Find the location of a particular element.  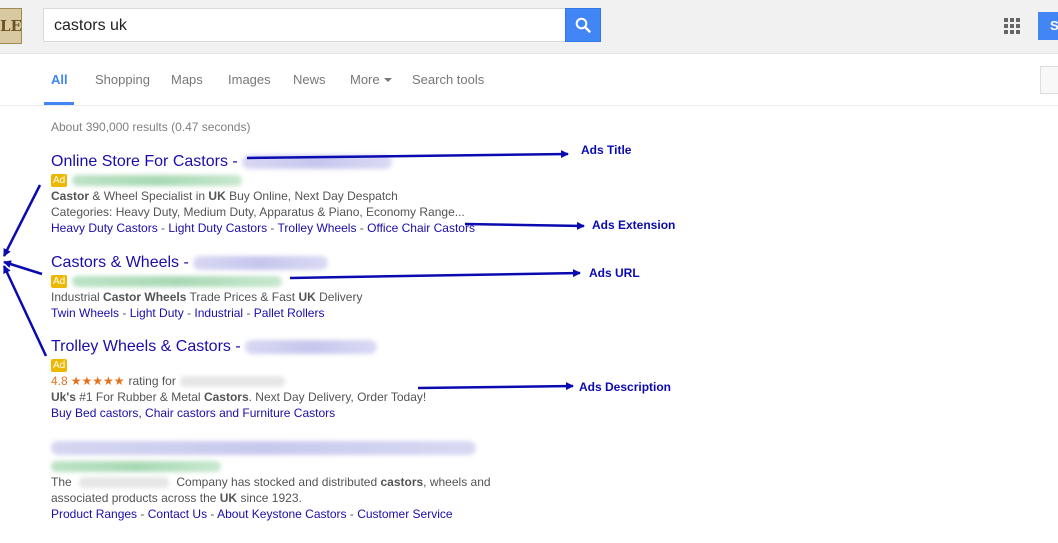

arrow-ads-url is located at coordinates (435, 274).